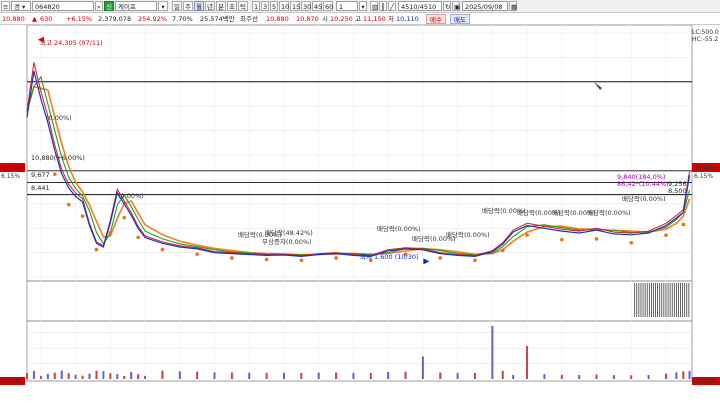  Describe the element at coordinates (71, 42) in the screenshot. I see `high-annotation: 최고 24,305 (07/11)` at that location.